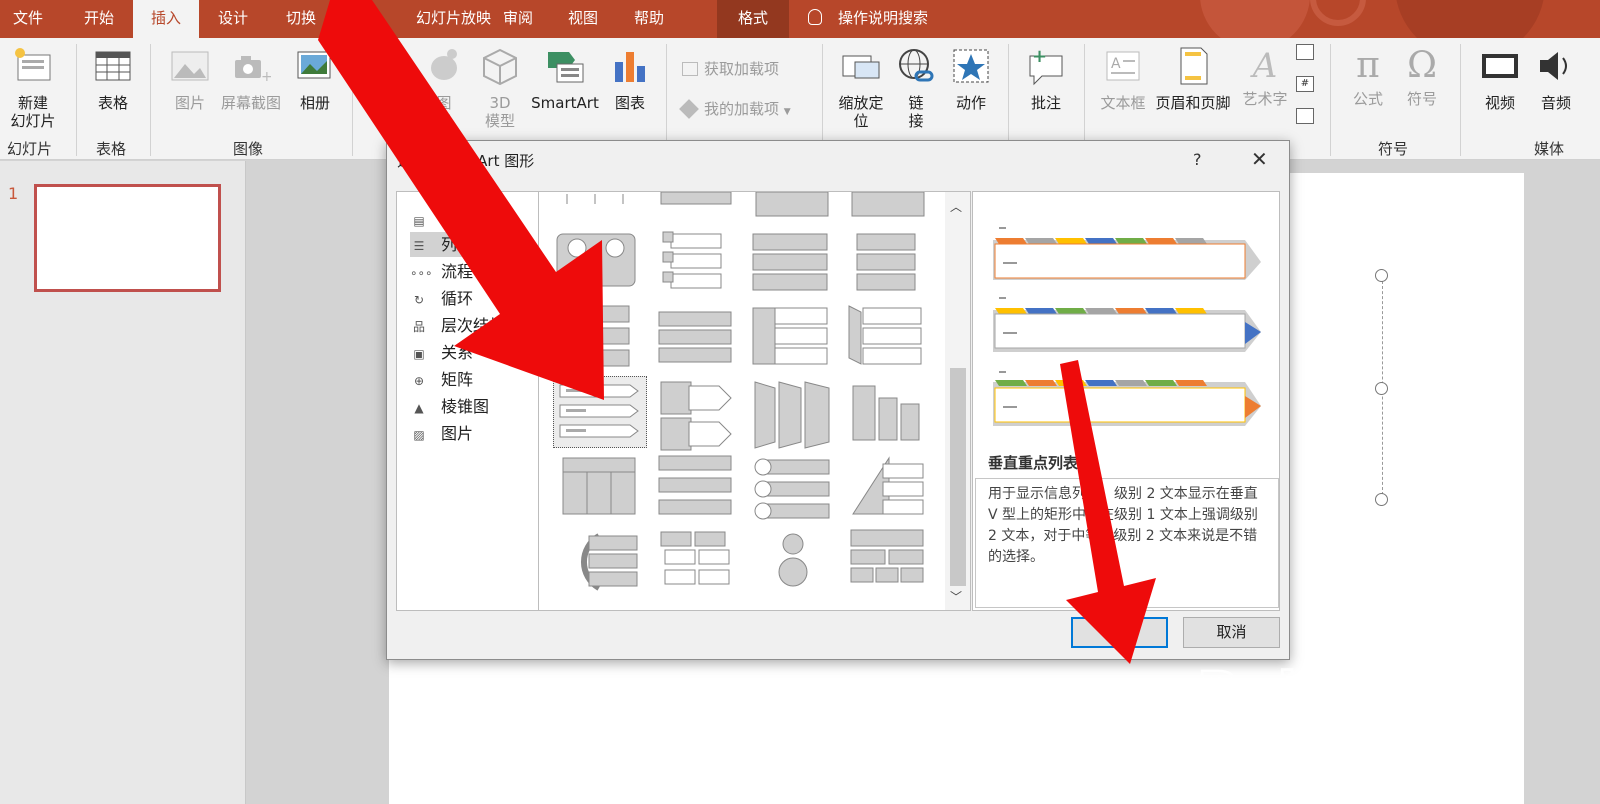  Describe the element at coordinates (1381, 499) in the screenshot. I see `resize-handle-bottom-right` at that location.